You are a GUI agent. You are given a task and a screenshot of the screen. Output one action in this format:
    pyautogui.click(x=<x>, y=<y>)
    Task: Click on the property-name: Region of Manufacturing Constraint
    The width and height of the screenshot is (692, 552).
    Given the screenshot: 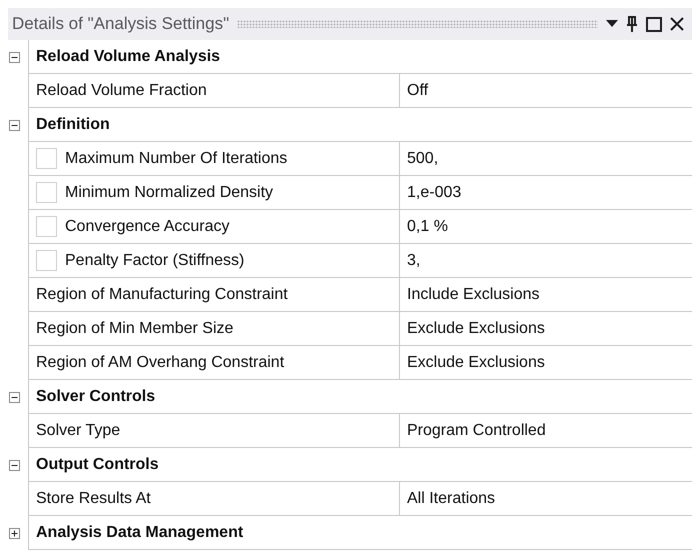 What is the action you would take?
    pyautogui.click(x=162, y=294)
    